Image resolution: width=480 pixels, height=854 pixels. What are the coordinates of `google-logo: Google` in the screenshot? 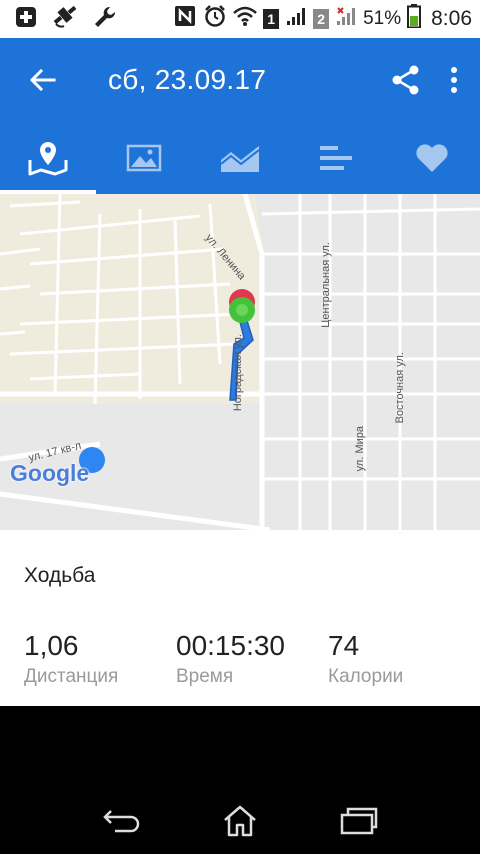 It's located at (50, 473).